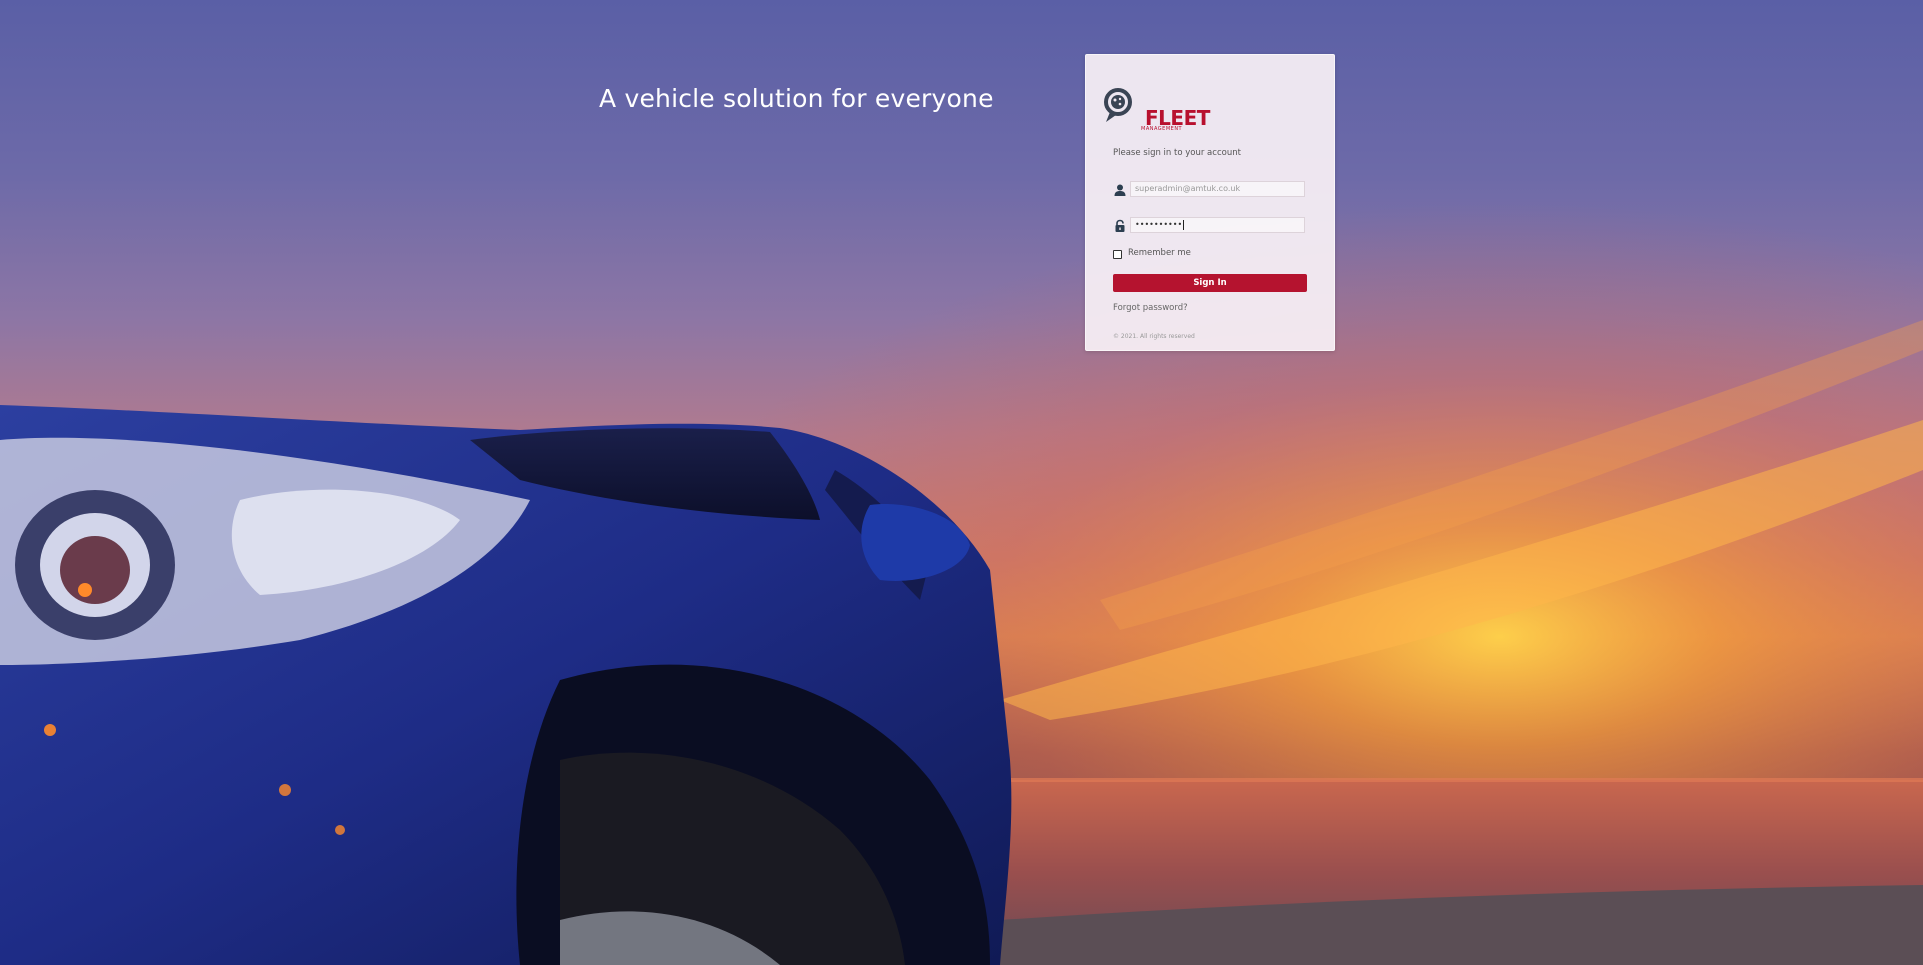  What do you see at coordinates (1159, 253) in the screenshot?
I see `remember-me-label: Remember me` at bounding box center [1159, 253].